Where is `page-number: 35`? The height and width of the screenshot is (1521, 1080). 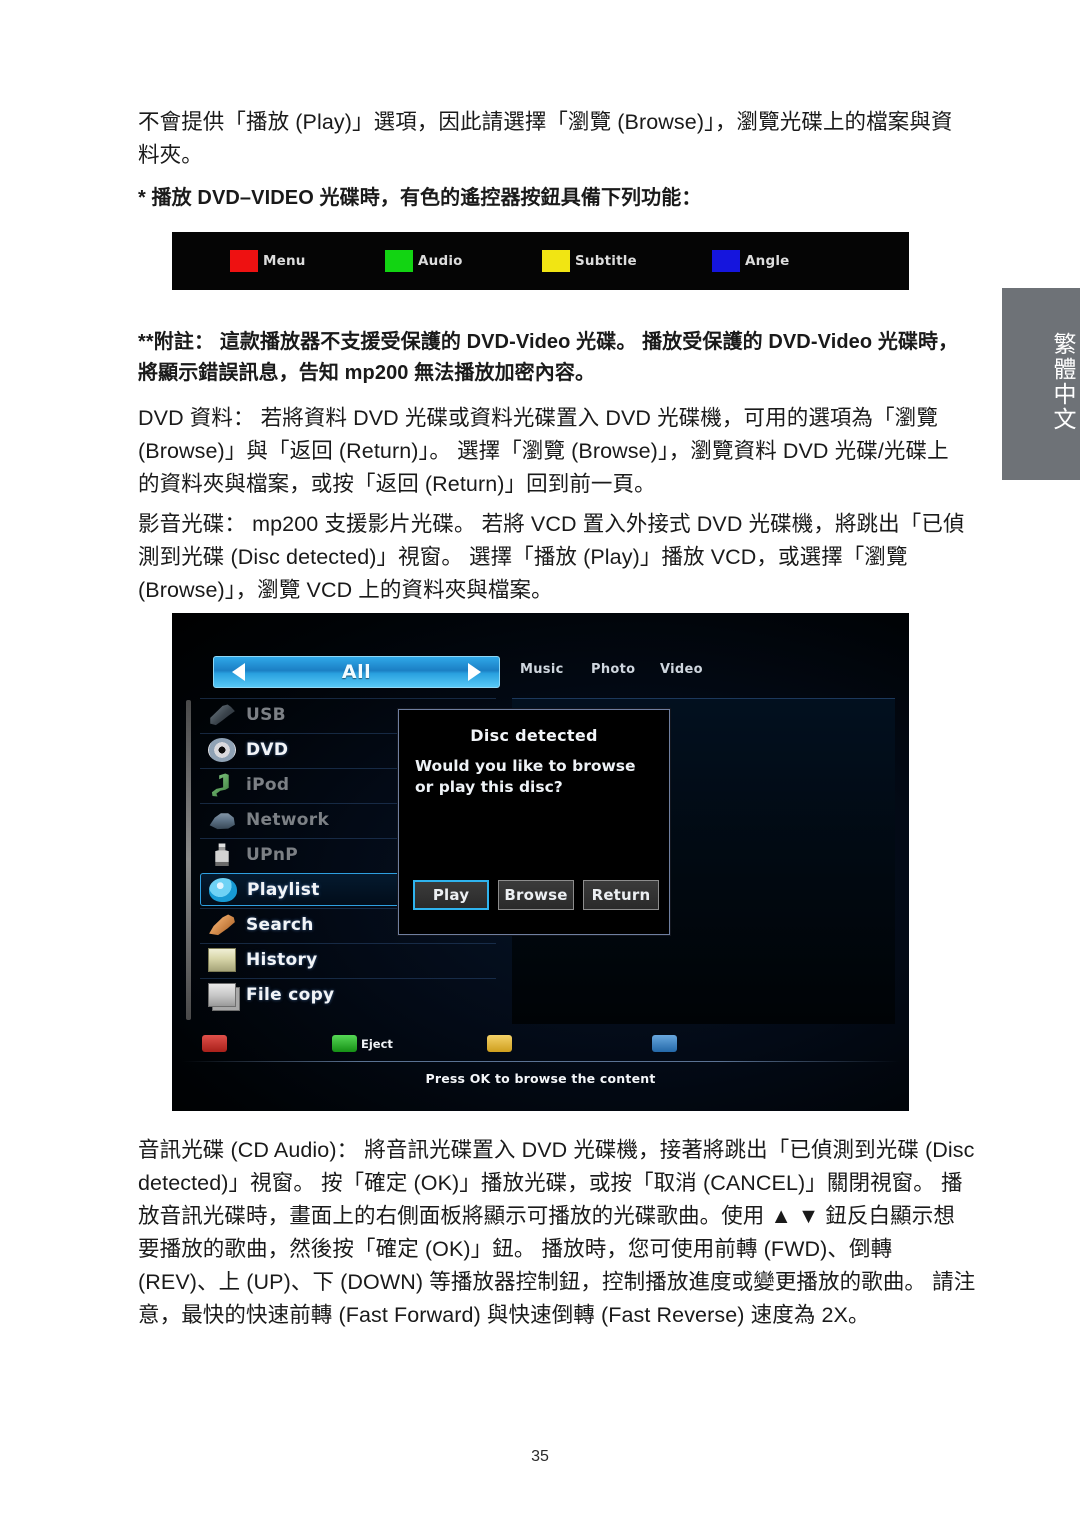
page-number: 35 is located at coordinates (540, 1456).